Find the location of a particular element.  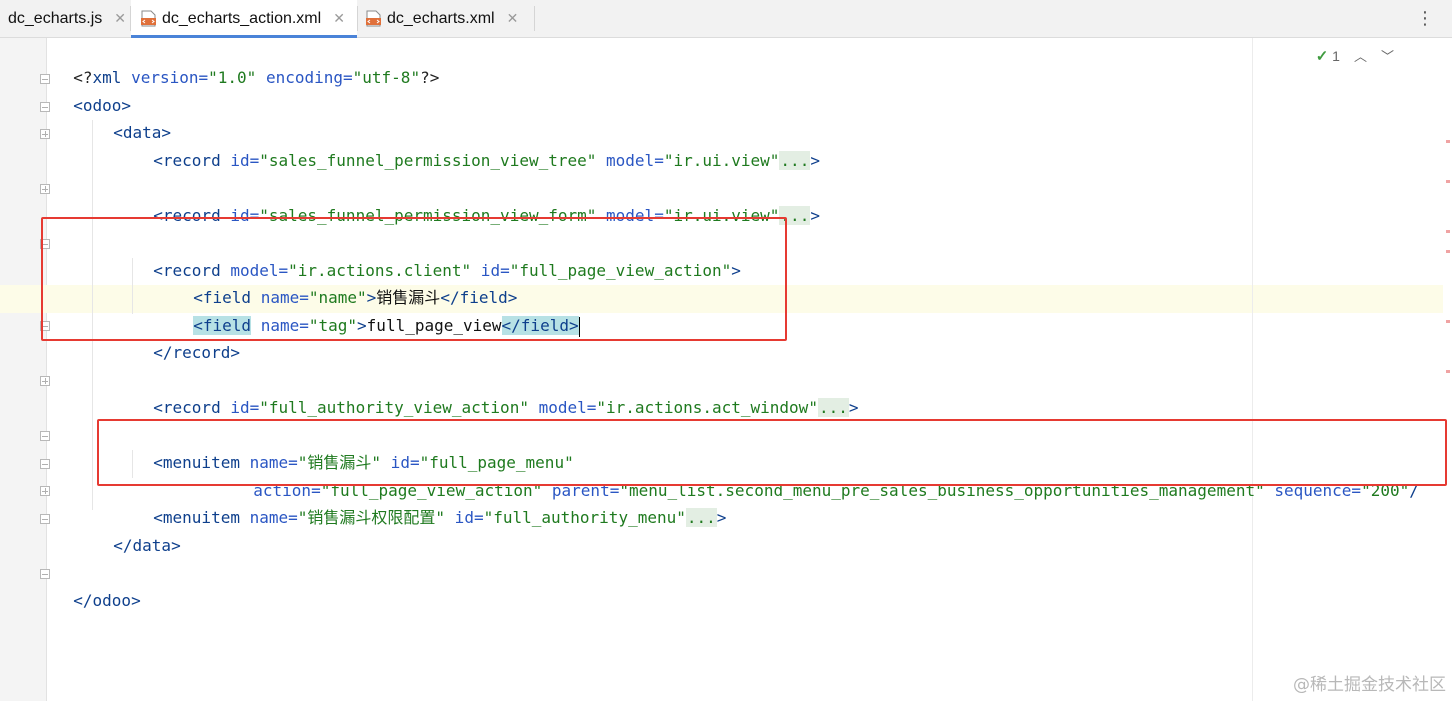

token: "sales_funnel_permission_view_tree" is located at coordinates (428, 160).